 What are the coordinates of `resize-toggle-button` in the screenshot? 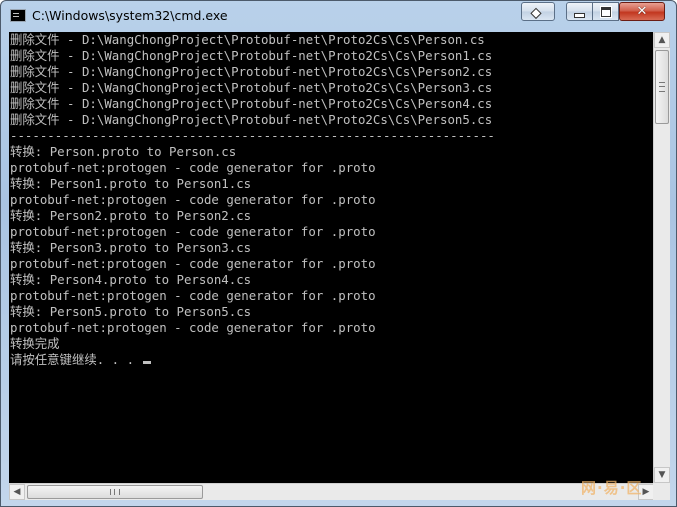 It's located at (538, 11).